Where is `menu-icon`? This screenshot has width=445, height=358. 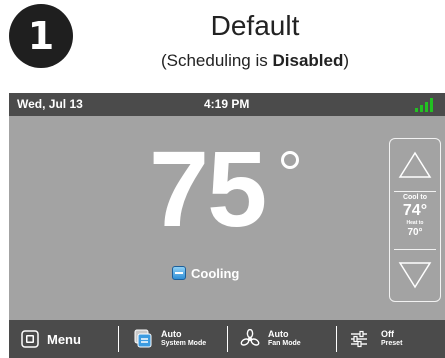
menu-icon is located at coordinates (30, 339).